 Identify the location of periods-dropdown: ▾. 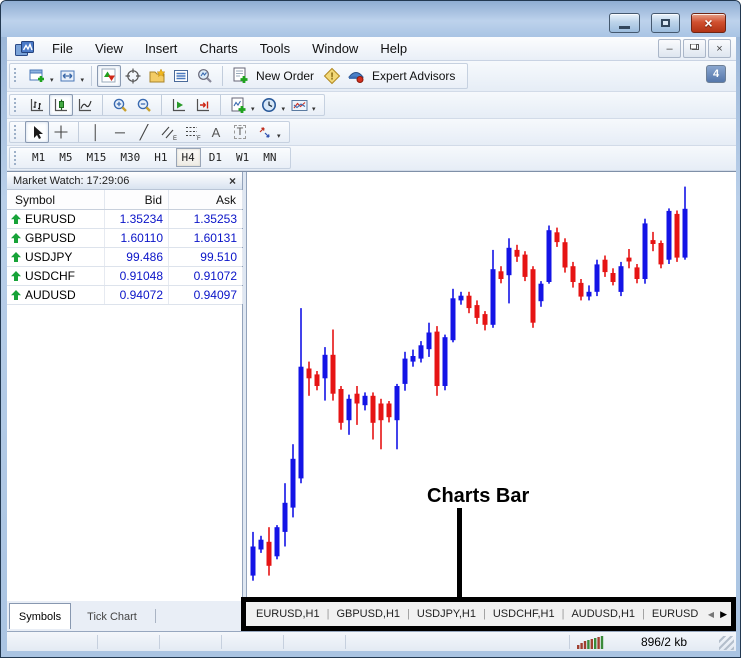
(284, 109).